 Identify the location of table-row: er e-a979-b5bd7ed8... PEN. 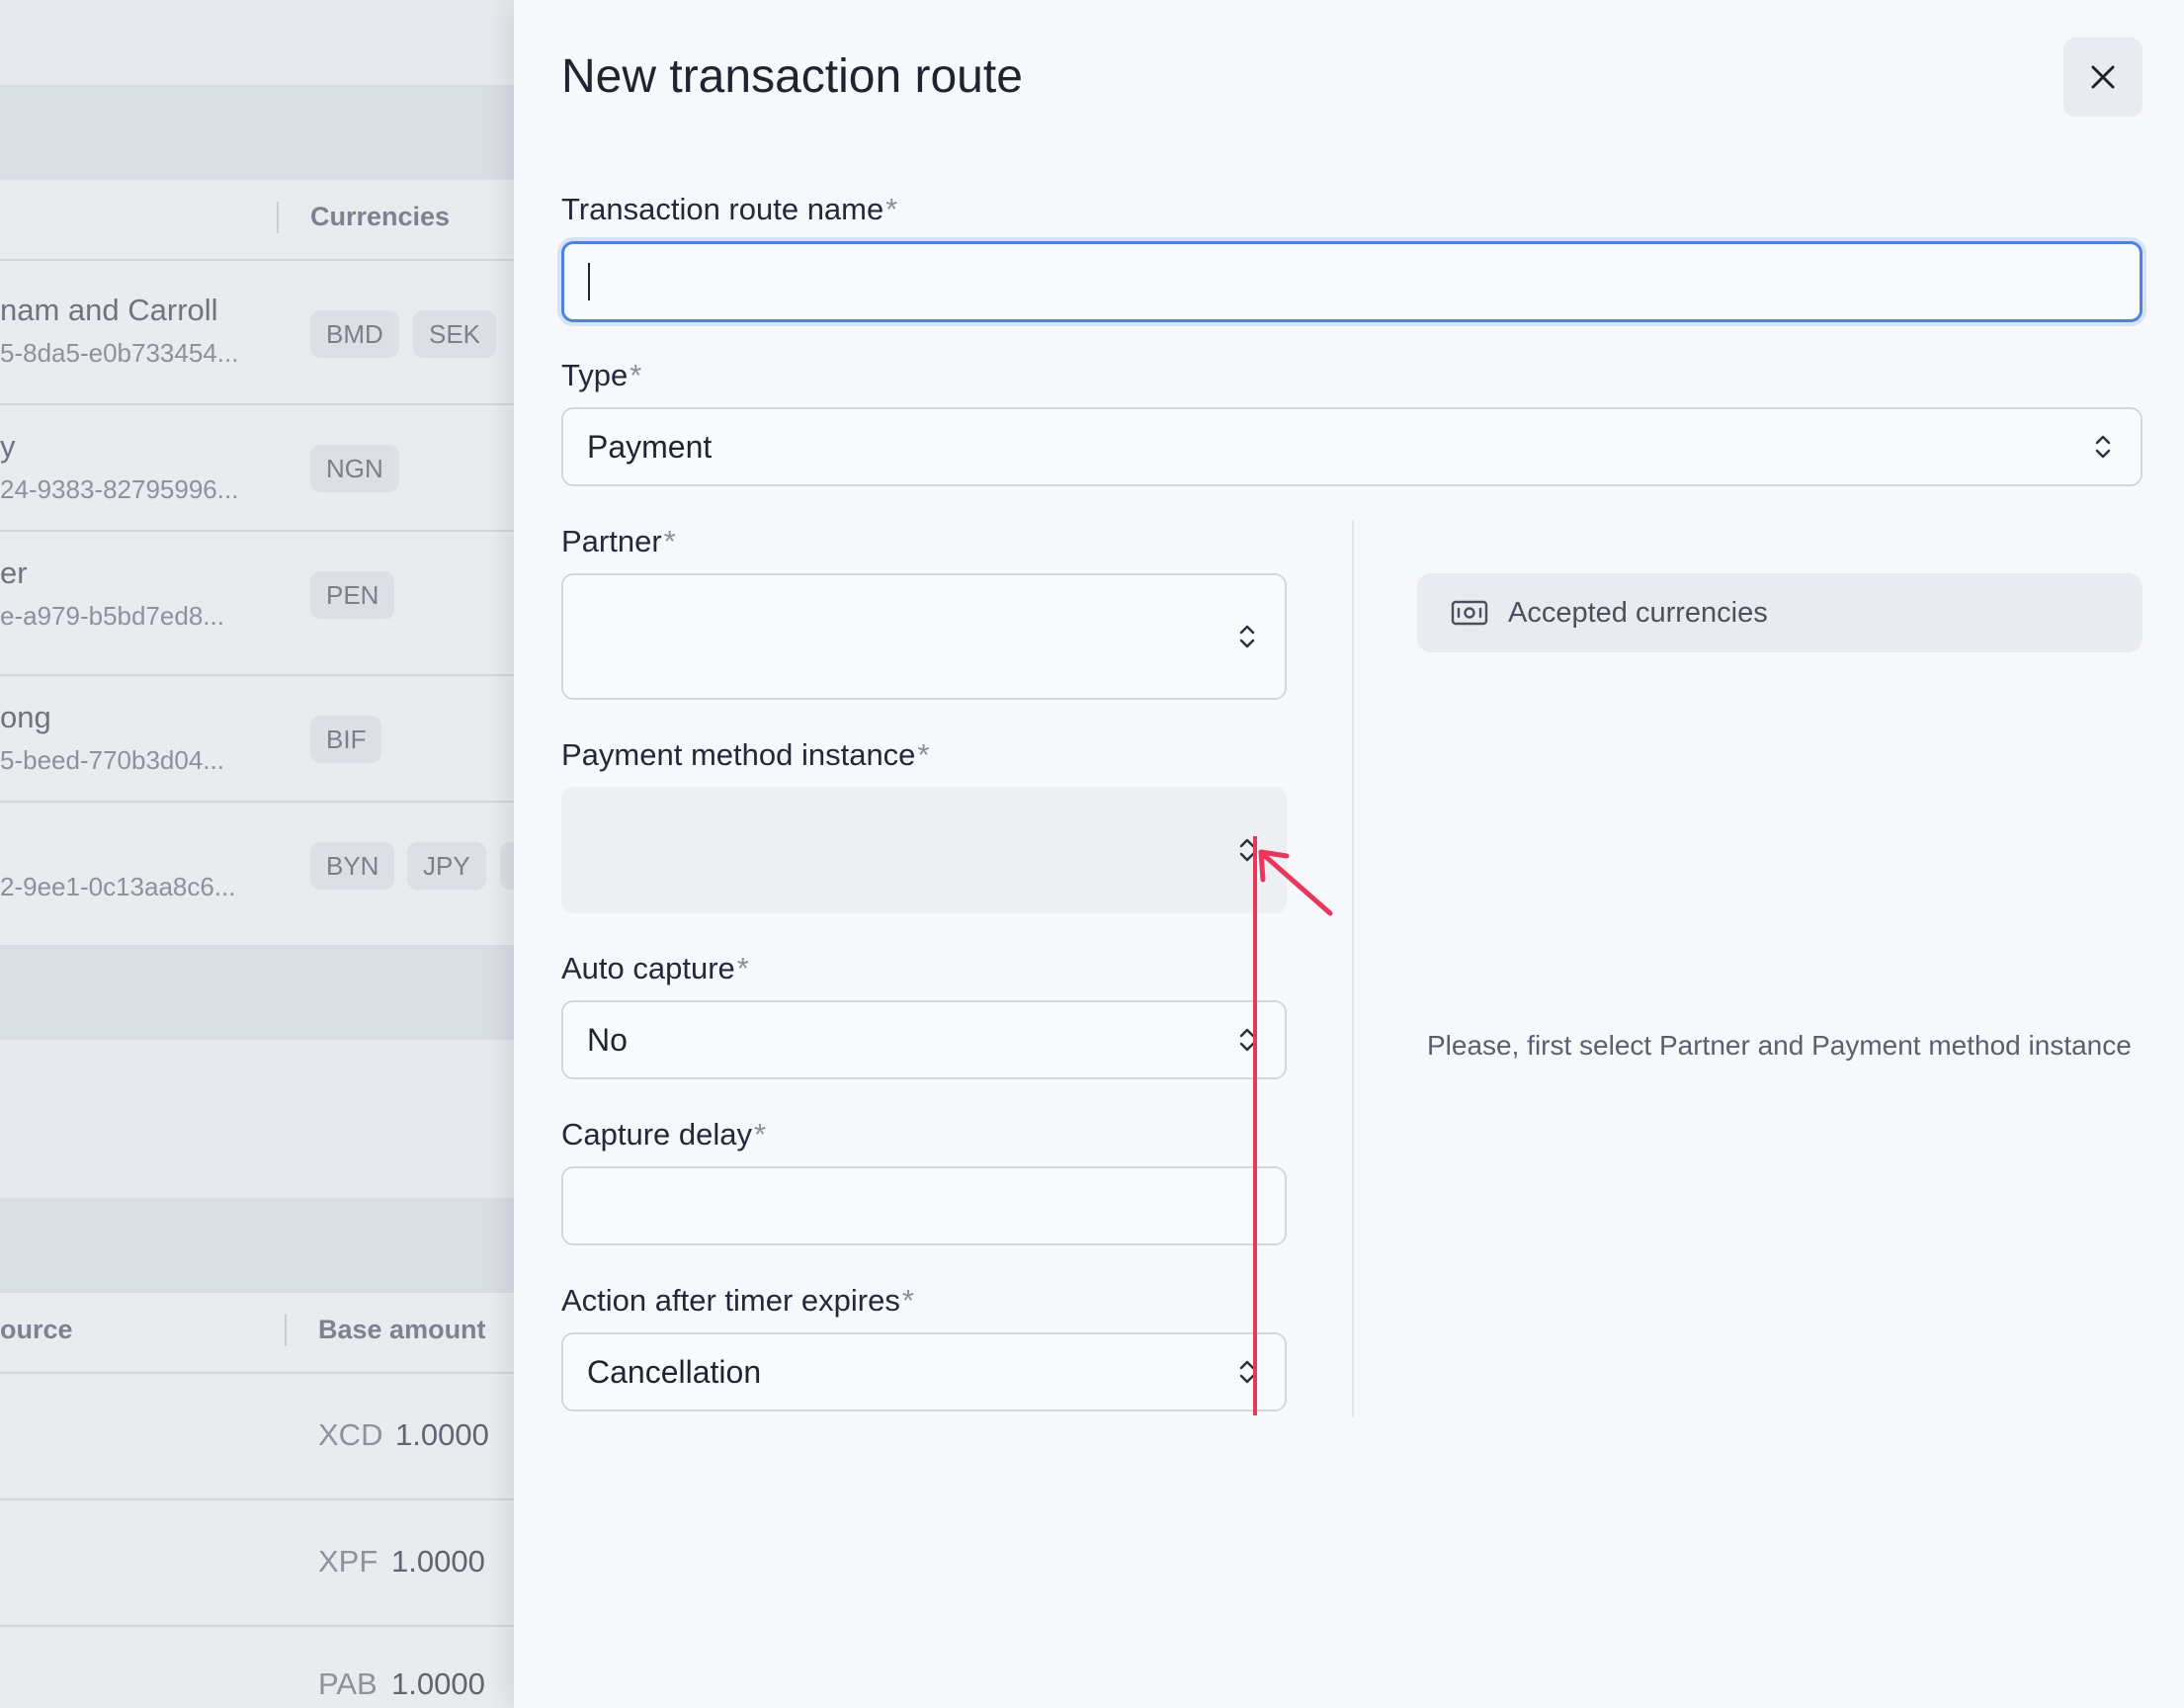
(257, 602).